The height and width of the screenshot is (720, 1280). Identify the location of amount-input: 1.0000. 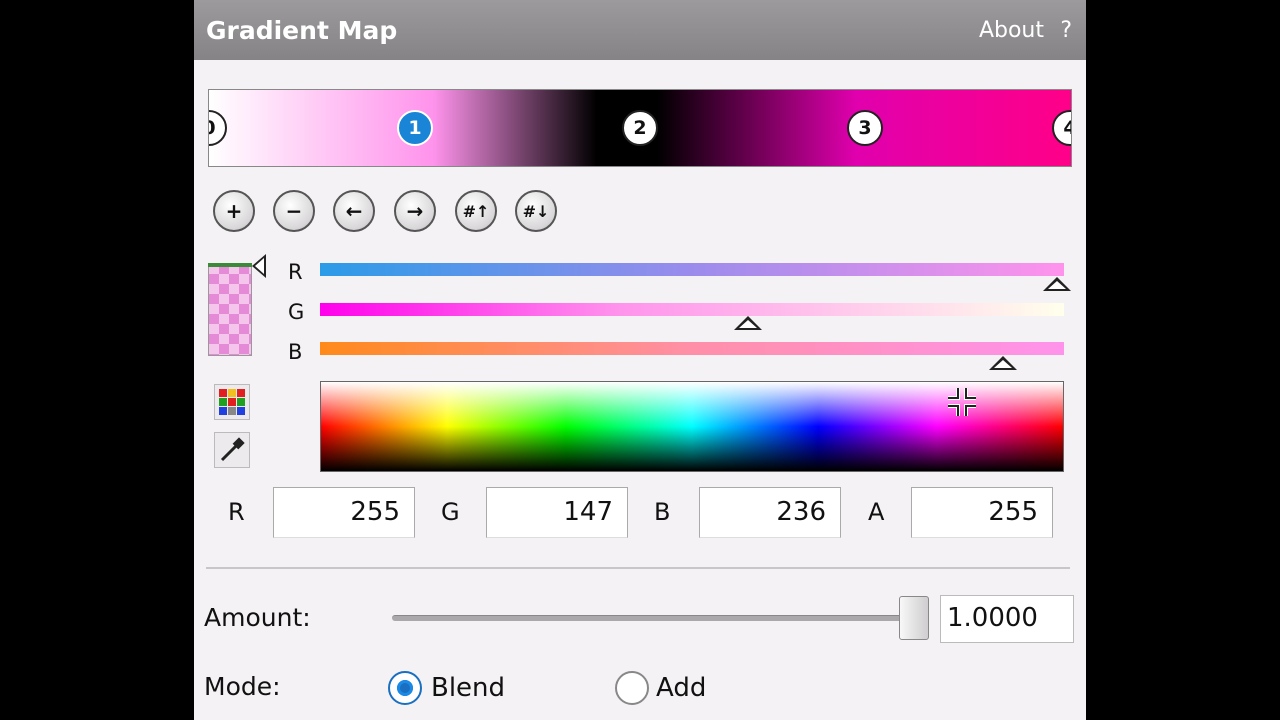
(1007, 619).